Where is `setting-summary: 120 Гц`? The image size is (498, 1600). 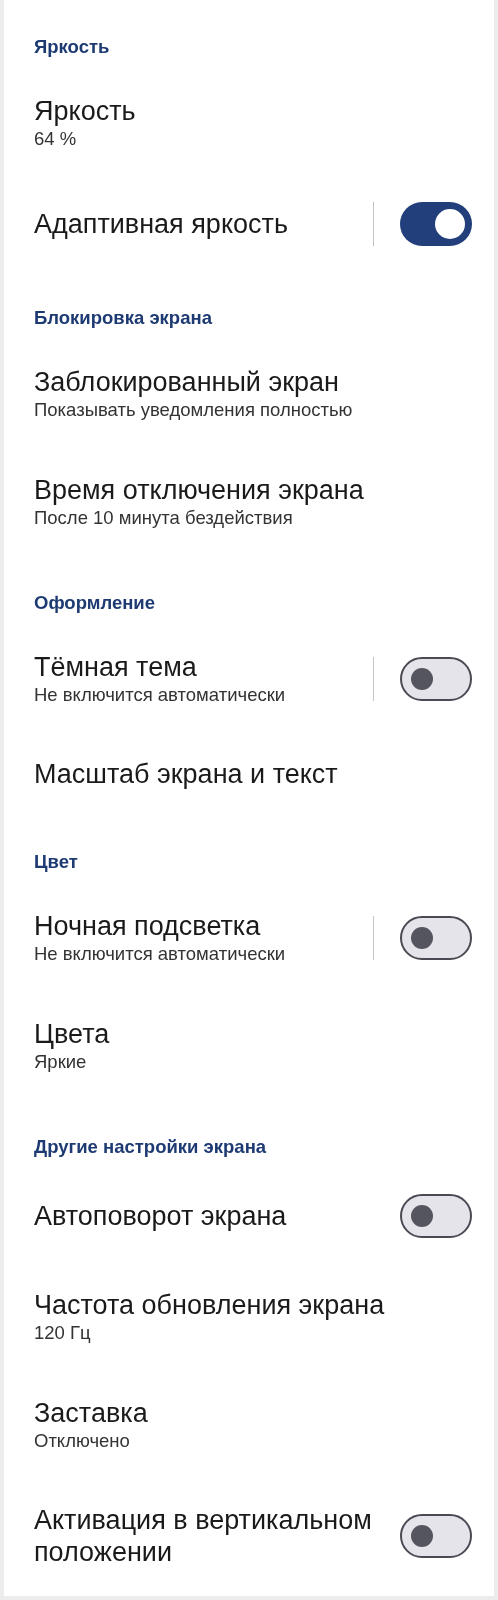
setting-summary: 120 Гц is located at coordinates (62, 1333).